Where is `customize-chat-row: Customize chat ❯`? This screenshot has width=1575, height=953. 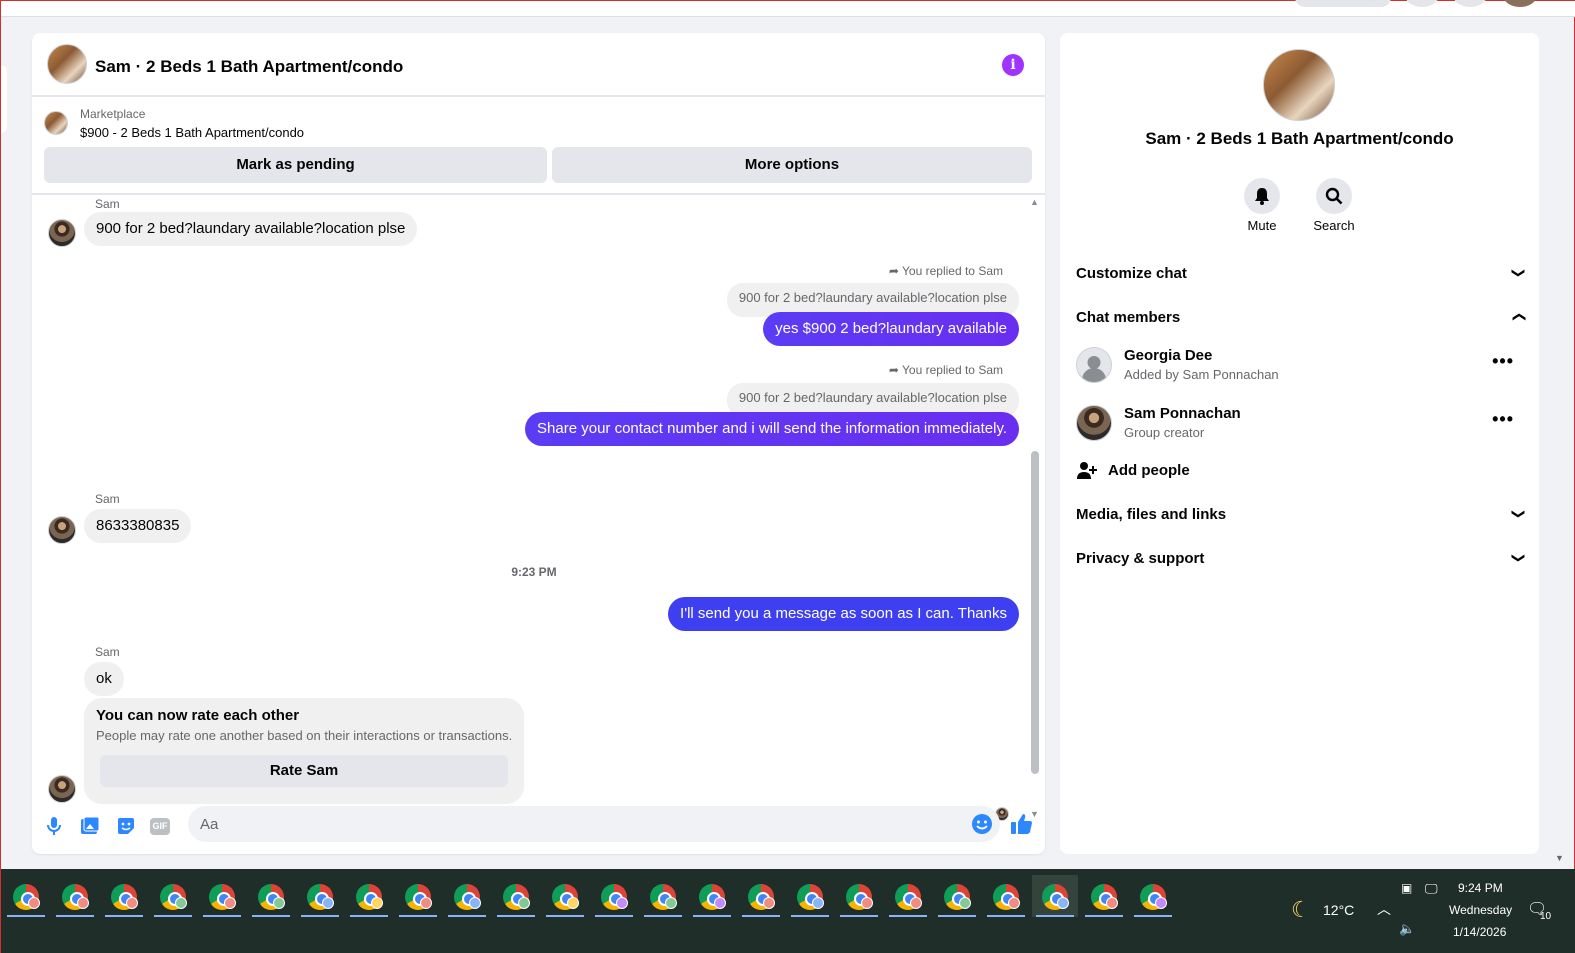
customize-chat-row: Customize chat ❯ is located at coordinates (1301, 277).